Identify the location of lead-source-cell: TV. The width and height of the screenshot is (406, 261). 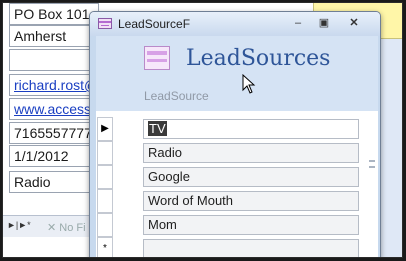
(251, 129).